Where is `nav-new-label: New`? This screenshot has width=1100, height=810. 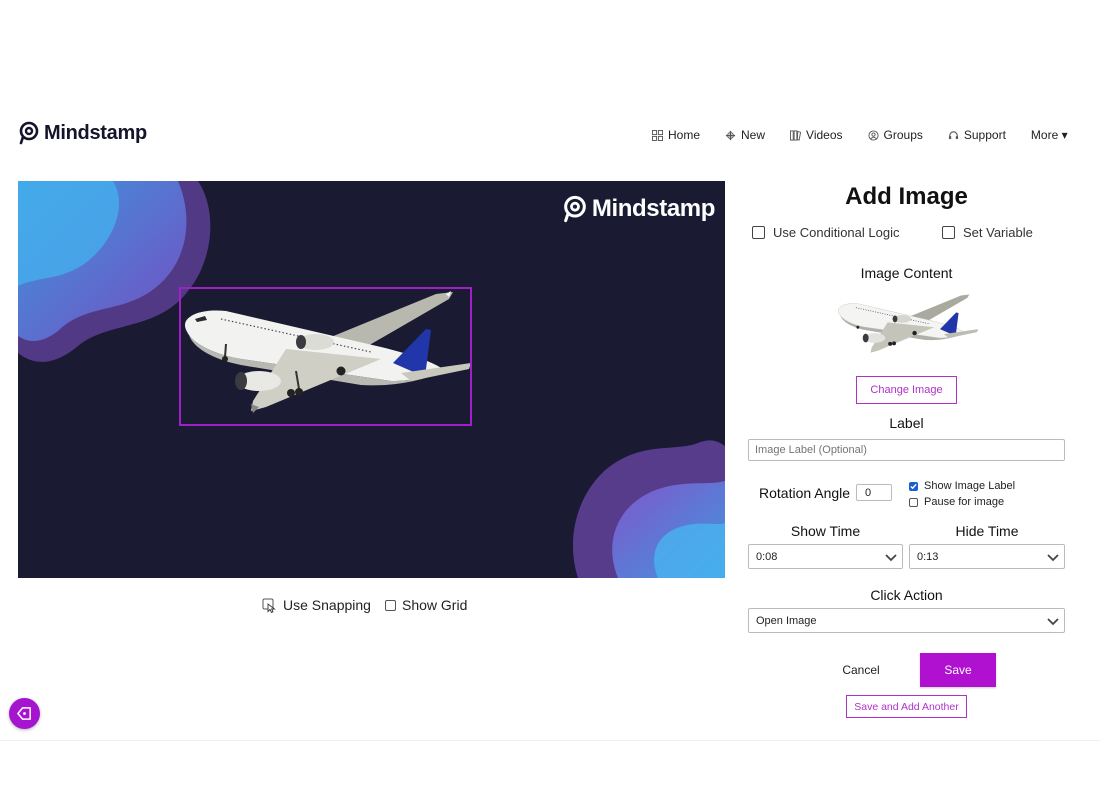 nav-new-label: New is located at coordinates (753, 135).